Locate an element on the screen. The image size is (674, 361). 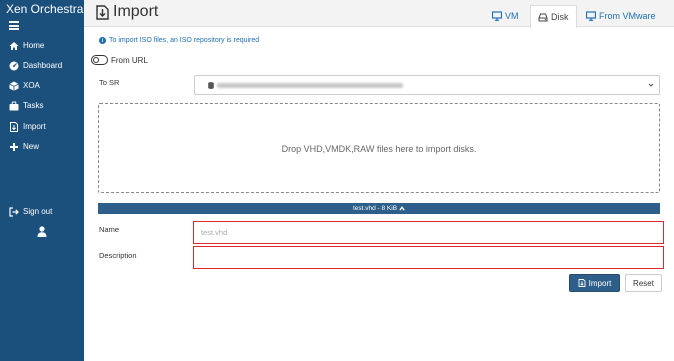
plus-icon is located at coordinates (13, 146).